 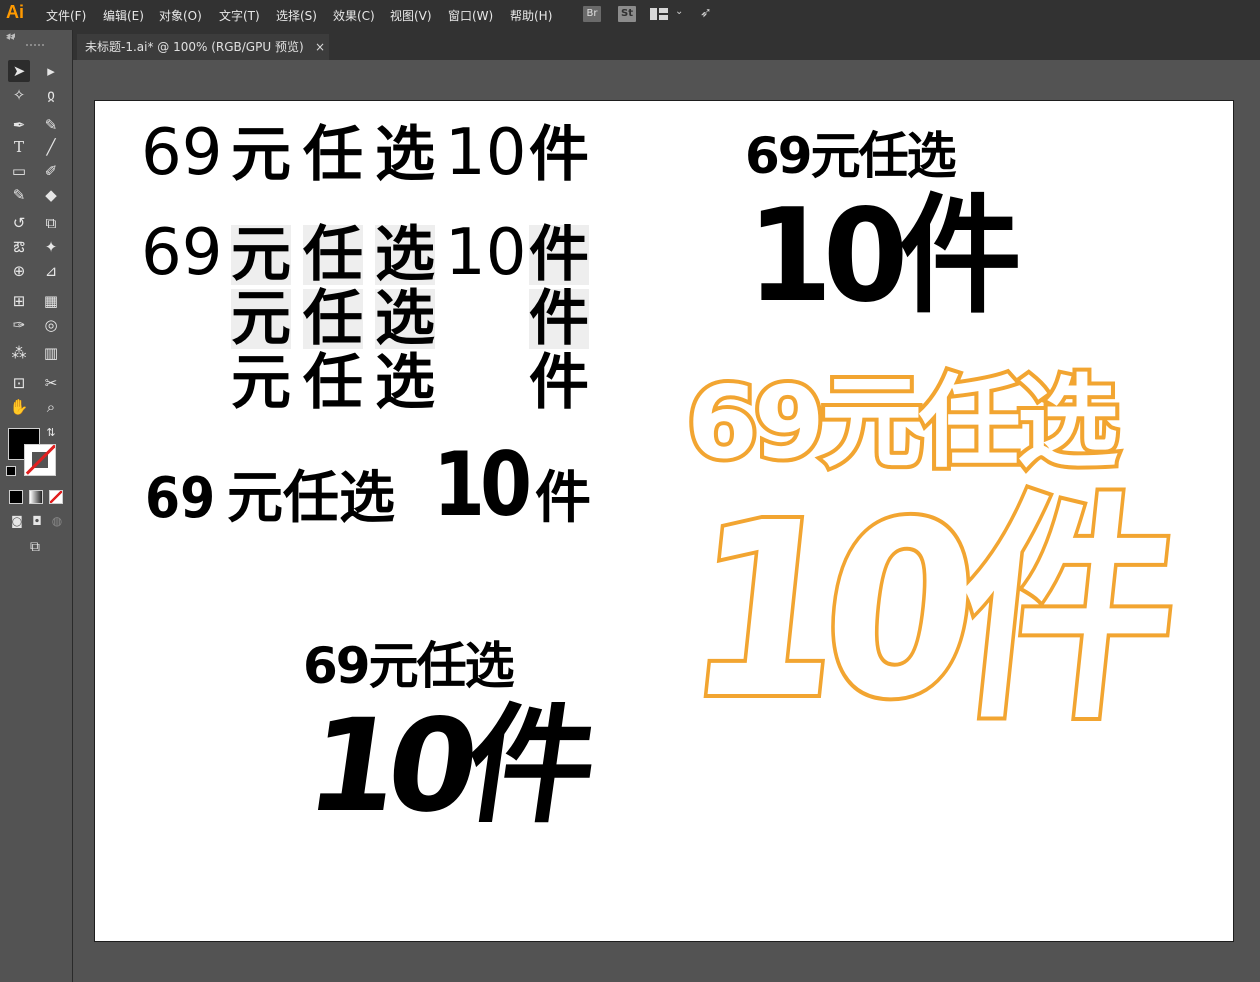 I want to click on panel-collapse-icon: ◂◂, so click(x=10, y=36).